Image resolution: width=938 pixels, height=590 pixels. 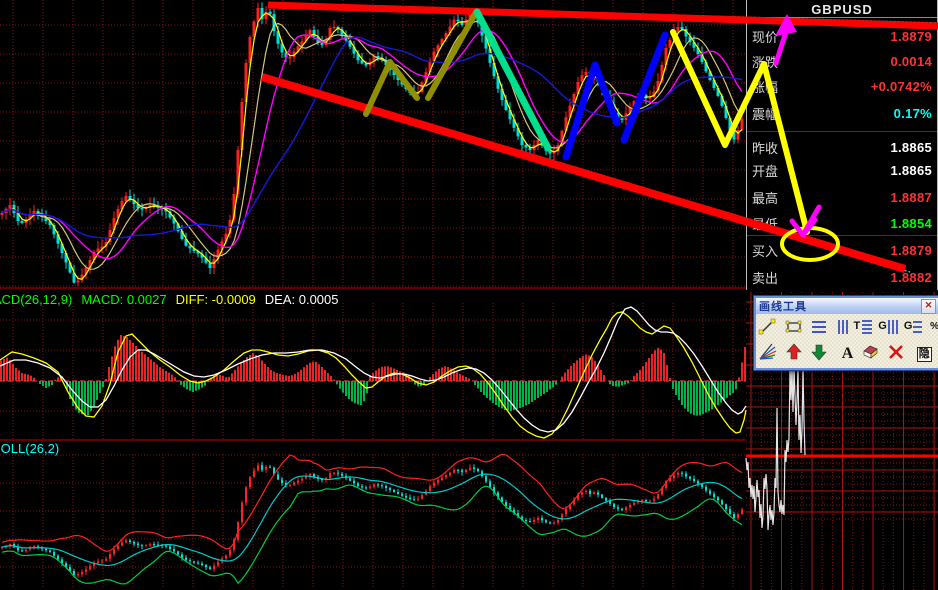 I want to click on vertical-grid-tool-glyph: T, so click(x=857, y=326).